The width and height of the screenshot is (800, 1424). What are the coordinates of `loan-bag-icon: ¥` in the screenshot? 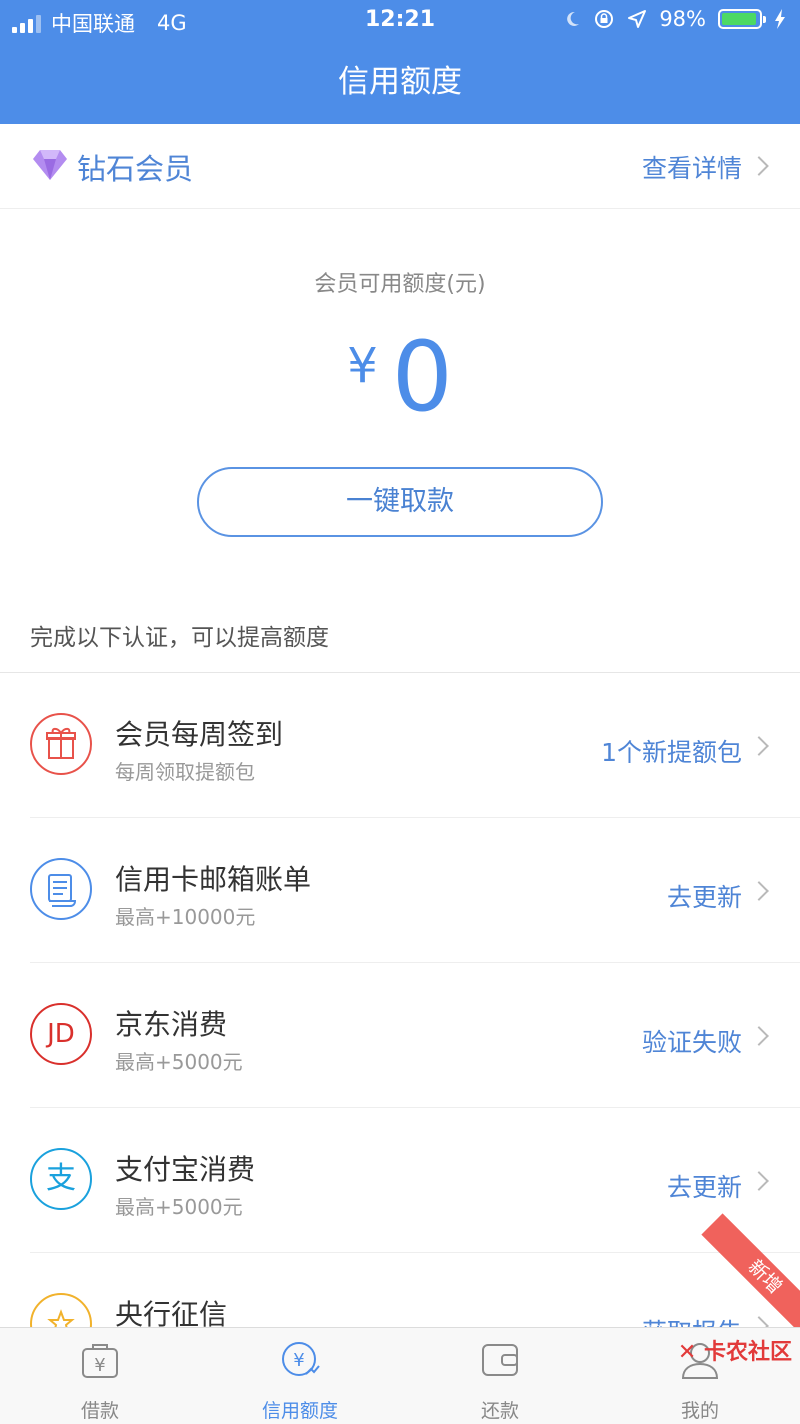 It's located at (100, 1361).